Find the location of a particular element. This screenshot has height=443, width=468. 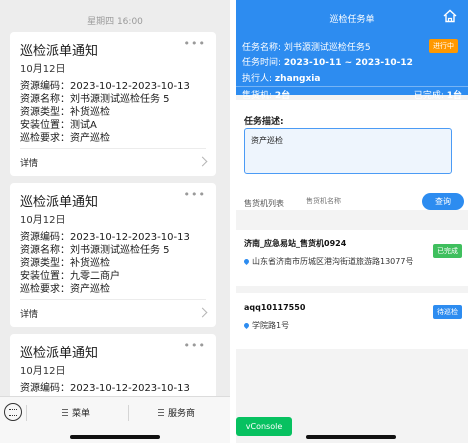

task-name-row: 任务名称: 刘书源测试巡检任务5 is located at coordinates (306, 46).